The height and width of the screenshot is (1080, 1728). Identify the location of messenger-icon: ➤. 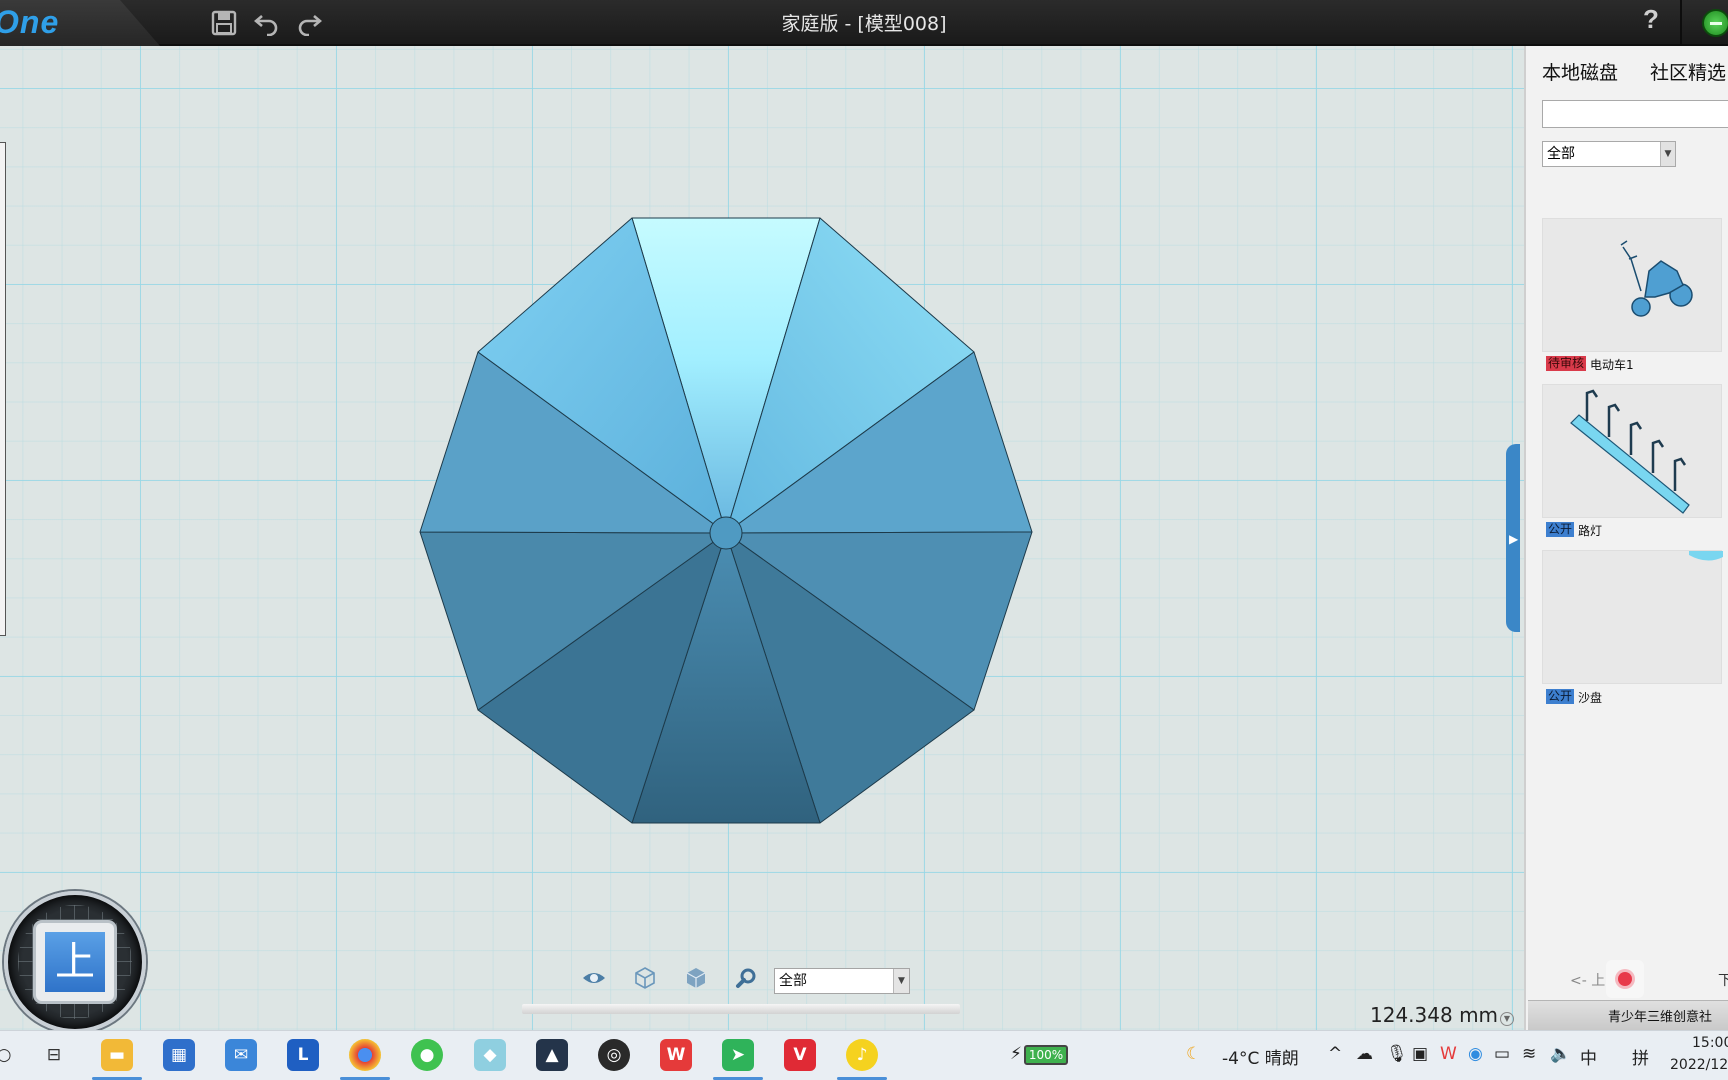
(738, 1055).